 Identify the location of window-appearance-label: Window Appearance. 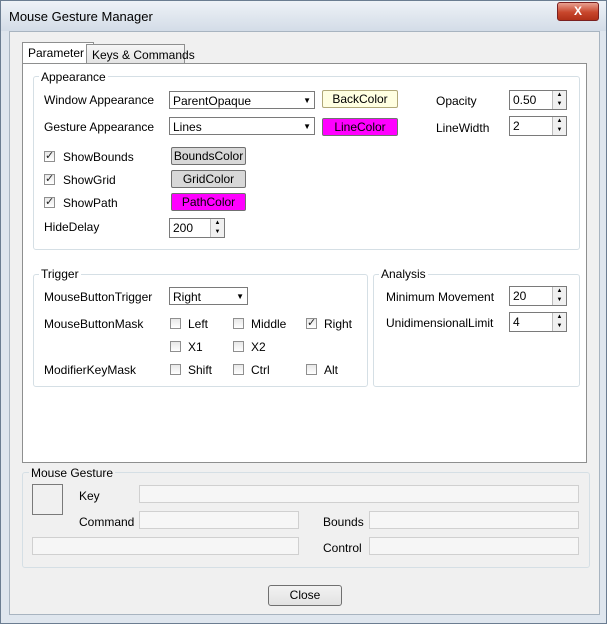
(99, 100).